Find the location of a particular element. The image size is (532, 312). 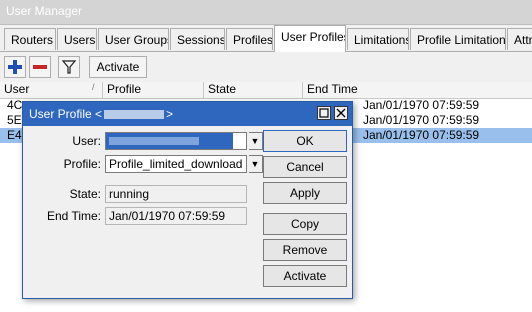

tab-profiles: Profiles is located at coordinates (249, 39).